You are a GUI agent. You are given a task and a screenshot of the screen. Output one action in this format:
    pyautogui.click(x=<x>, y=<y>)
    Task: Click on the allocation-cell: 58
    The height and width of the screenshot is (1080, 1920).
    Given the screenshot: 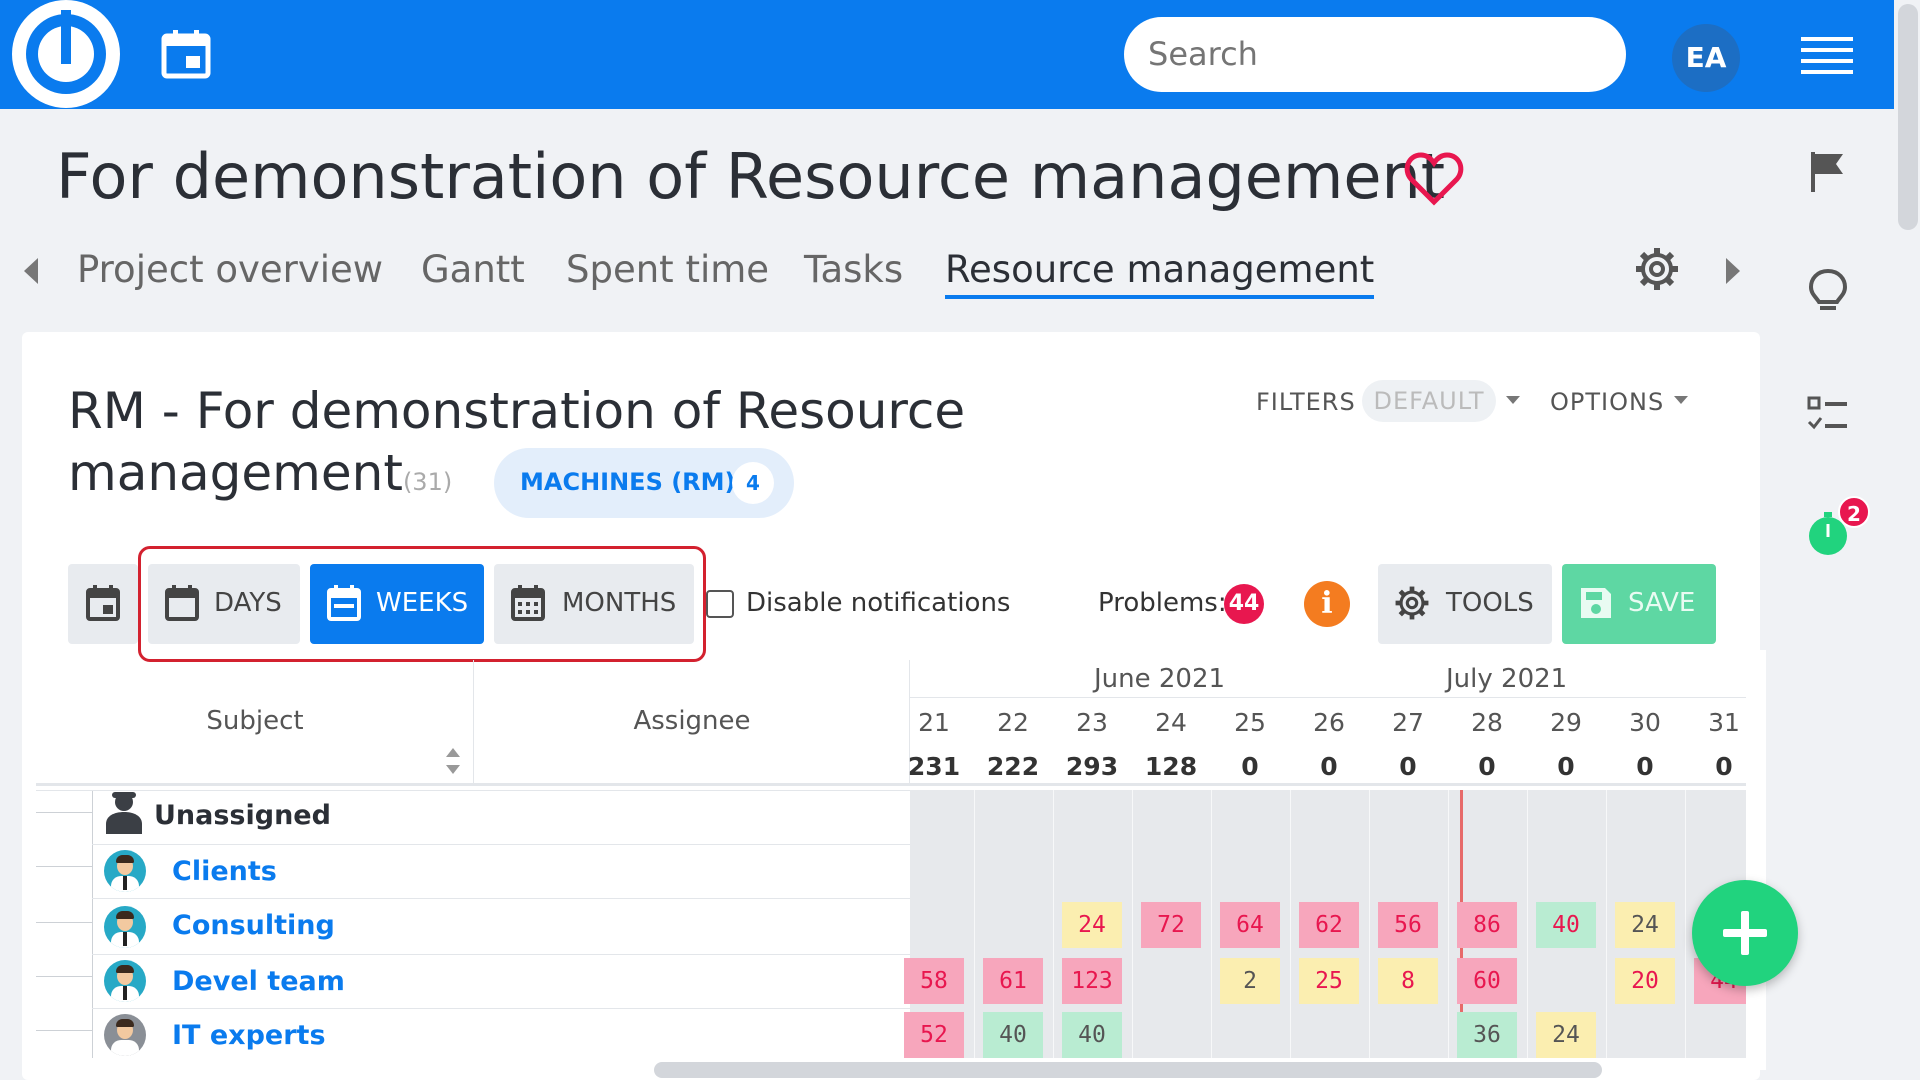 What is the action you would take?
    pyautogui.click(x=934, y=981)
    